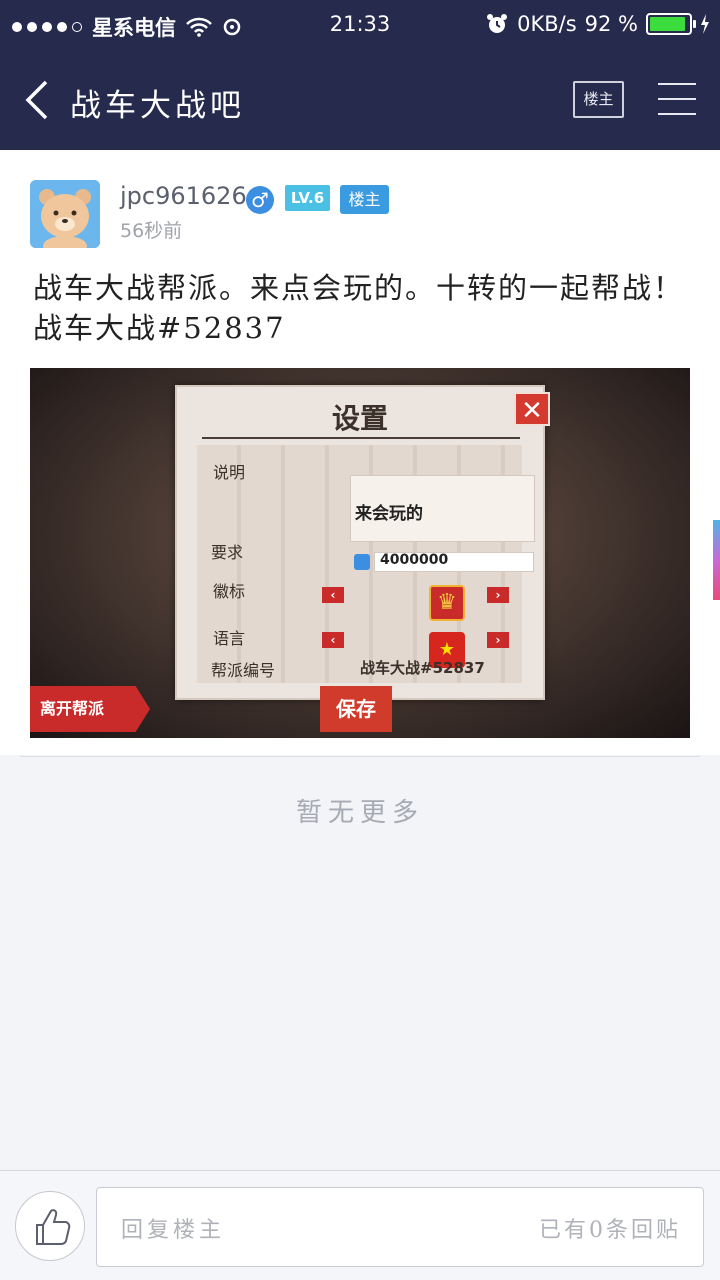 The width and height of the screenshot is (720, 1280). What do you see at coordinates (497, 23) in the screenshot?
I see `alarm-icon` at bounding box center [497, 23].